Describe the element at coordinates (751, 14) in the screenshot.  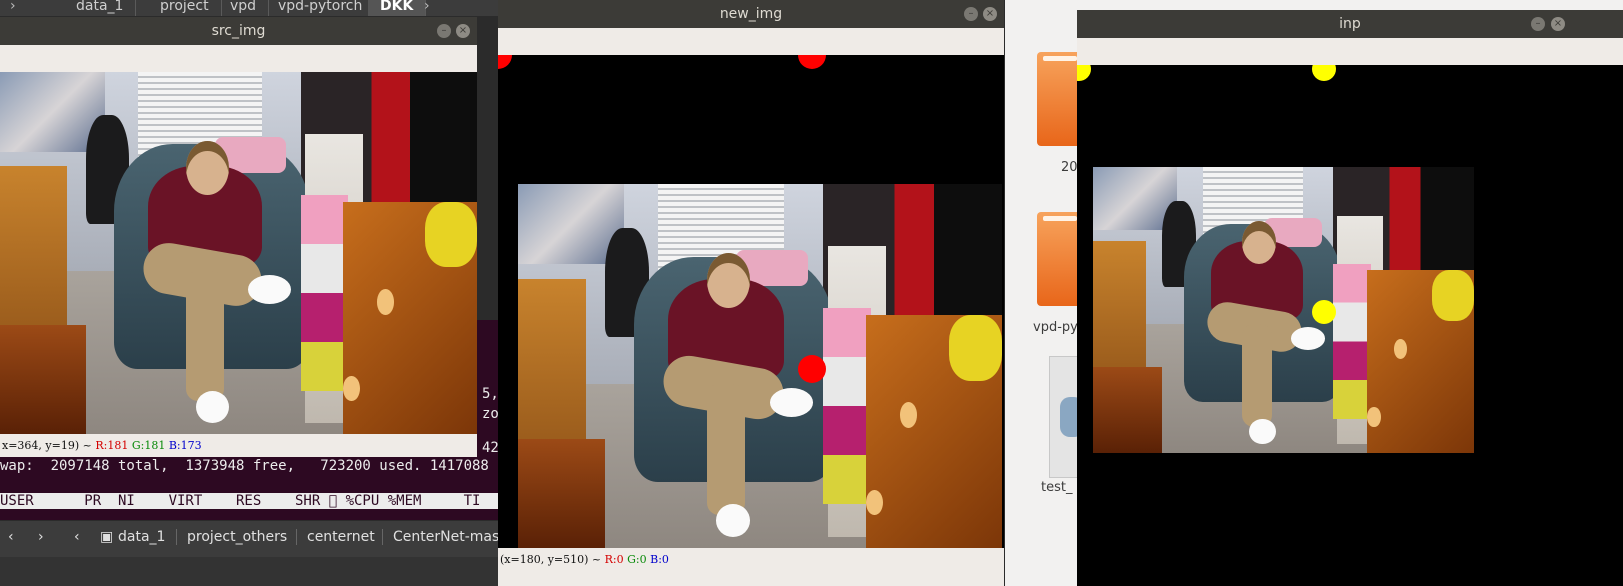
I see `window-title: new_img` at that location.